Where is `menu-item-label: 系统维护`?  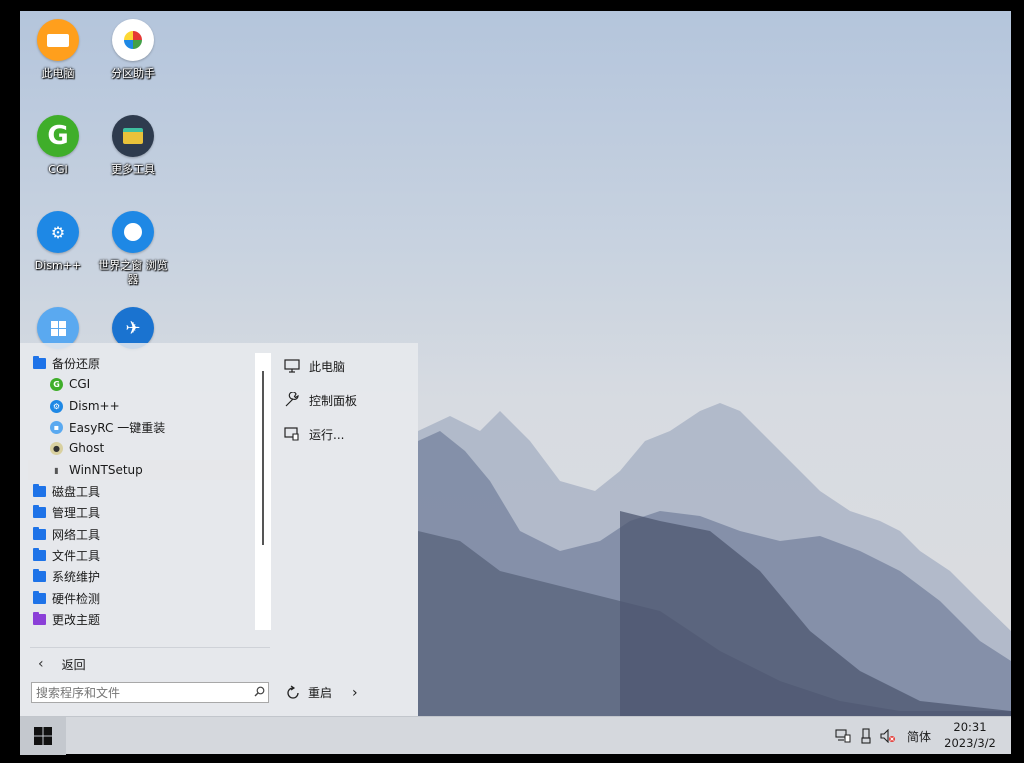
menu-item-label: 系统维护 is located at coordinates (76, 576).